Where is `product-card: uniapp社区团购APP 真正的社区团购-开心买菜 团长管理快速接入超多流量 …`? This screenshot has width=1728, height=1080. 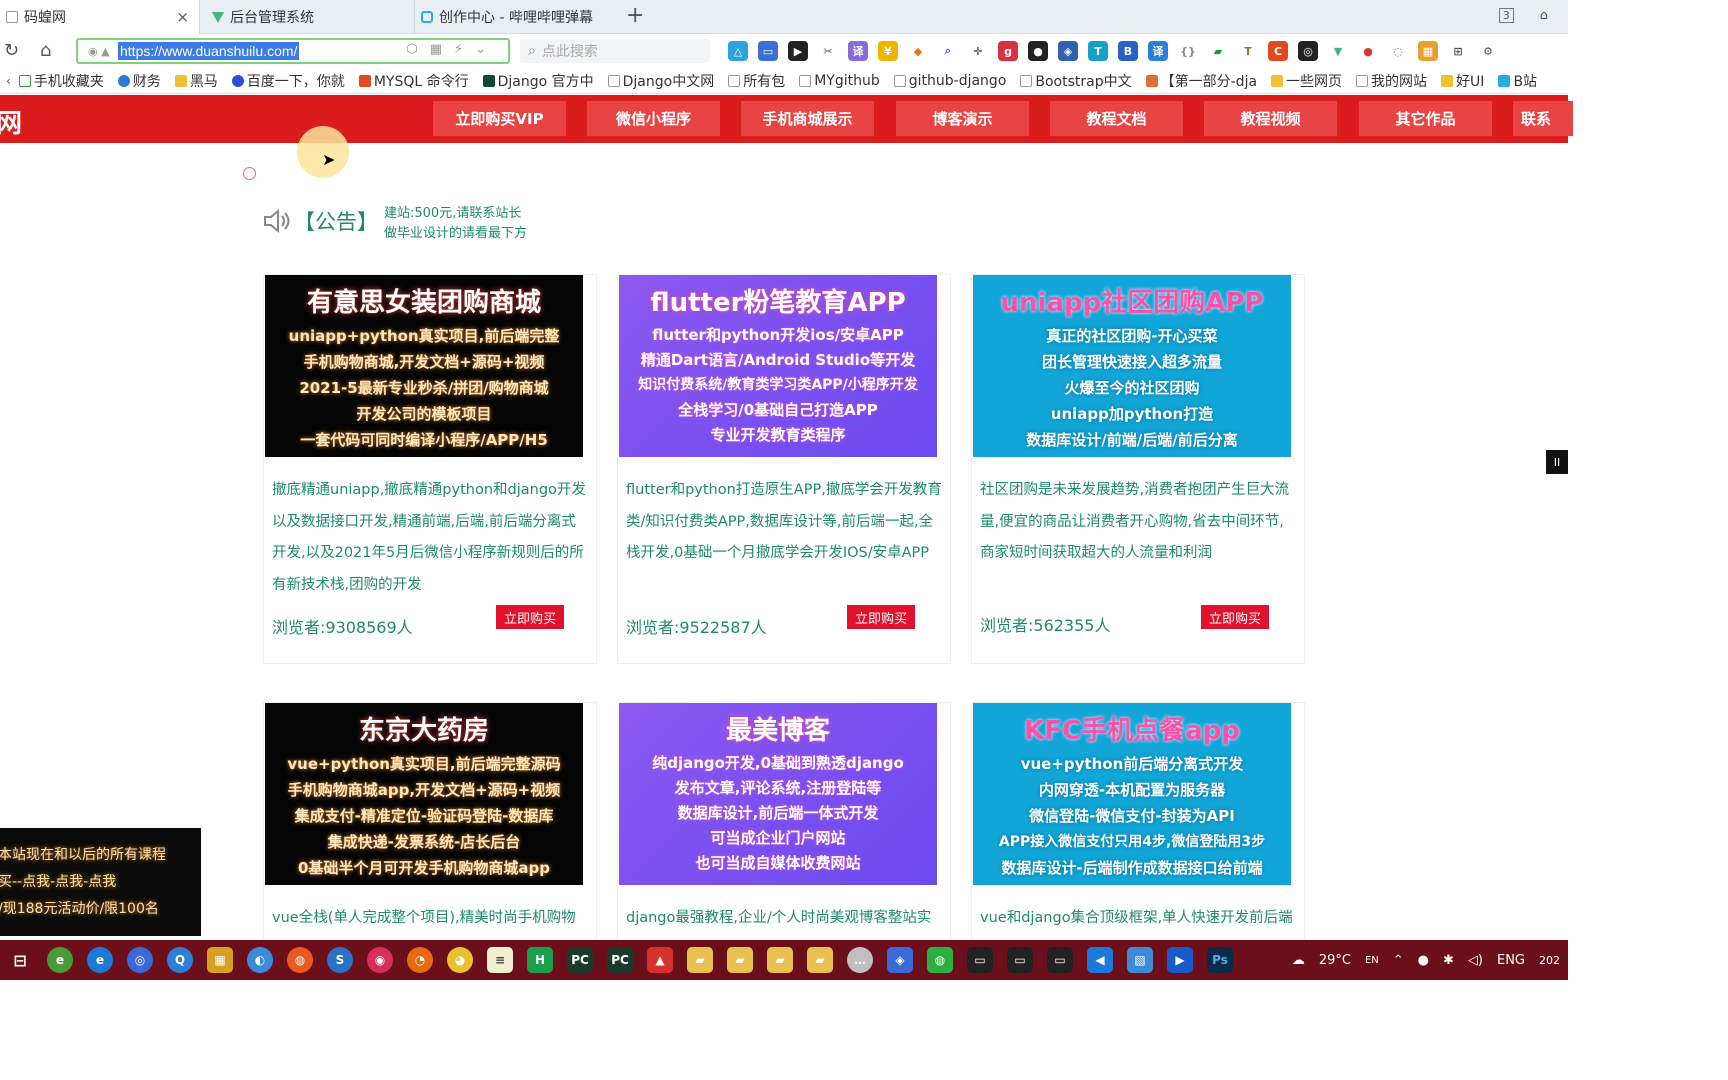
product-card: uniapp社区团购APP 真正的社区团购-开心买菜 团长管理快速接入超多流量 … is located at coordinates (1138, 469).